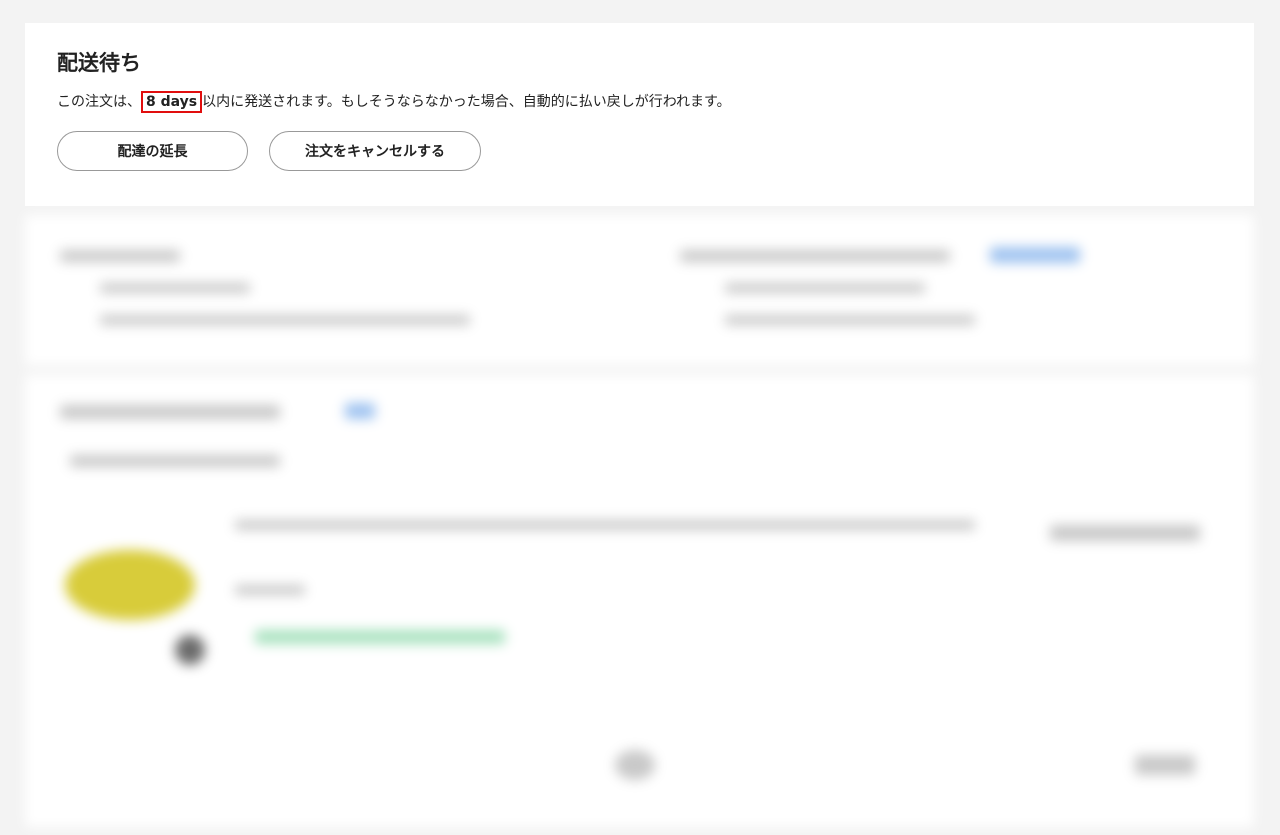  I want to click on cancel-order-button: 注文をキャンセルする, so click(375, 151).